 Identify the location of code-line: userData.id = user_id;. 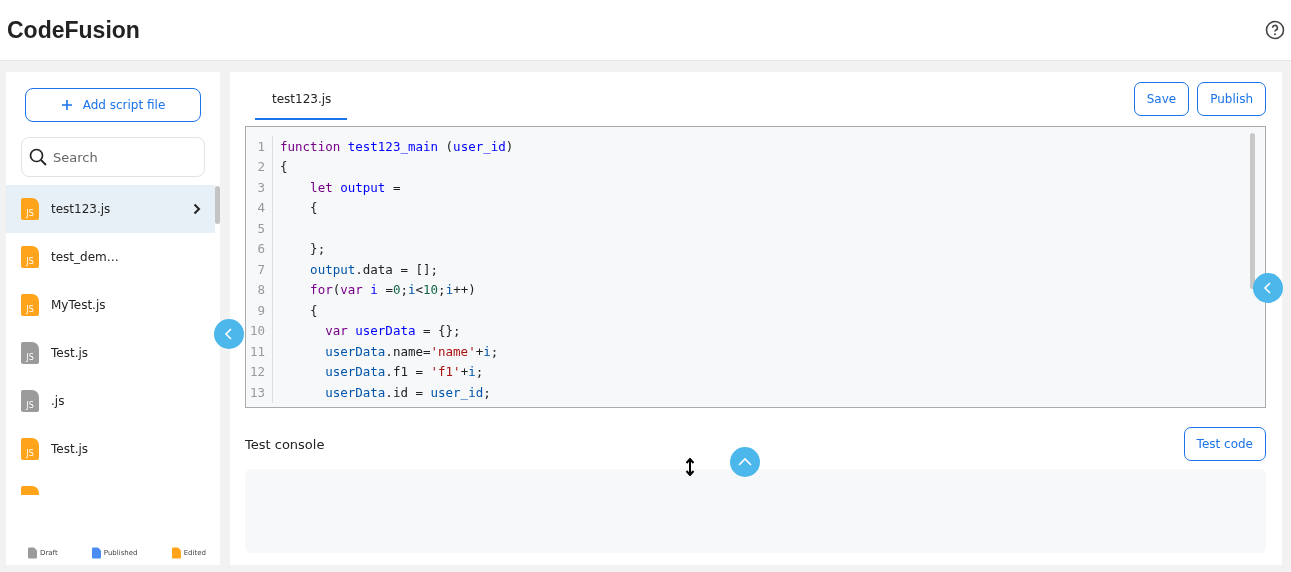
(407, 392).